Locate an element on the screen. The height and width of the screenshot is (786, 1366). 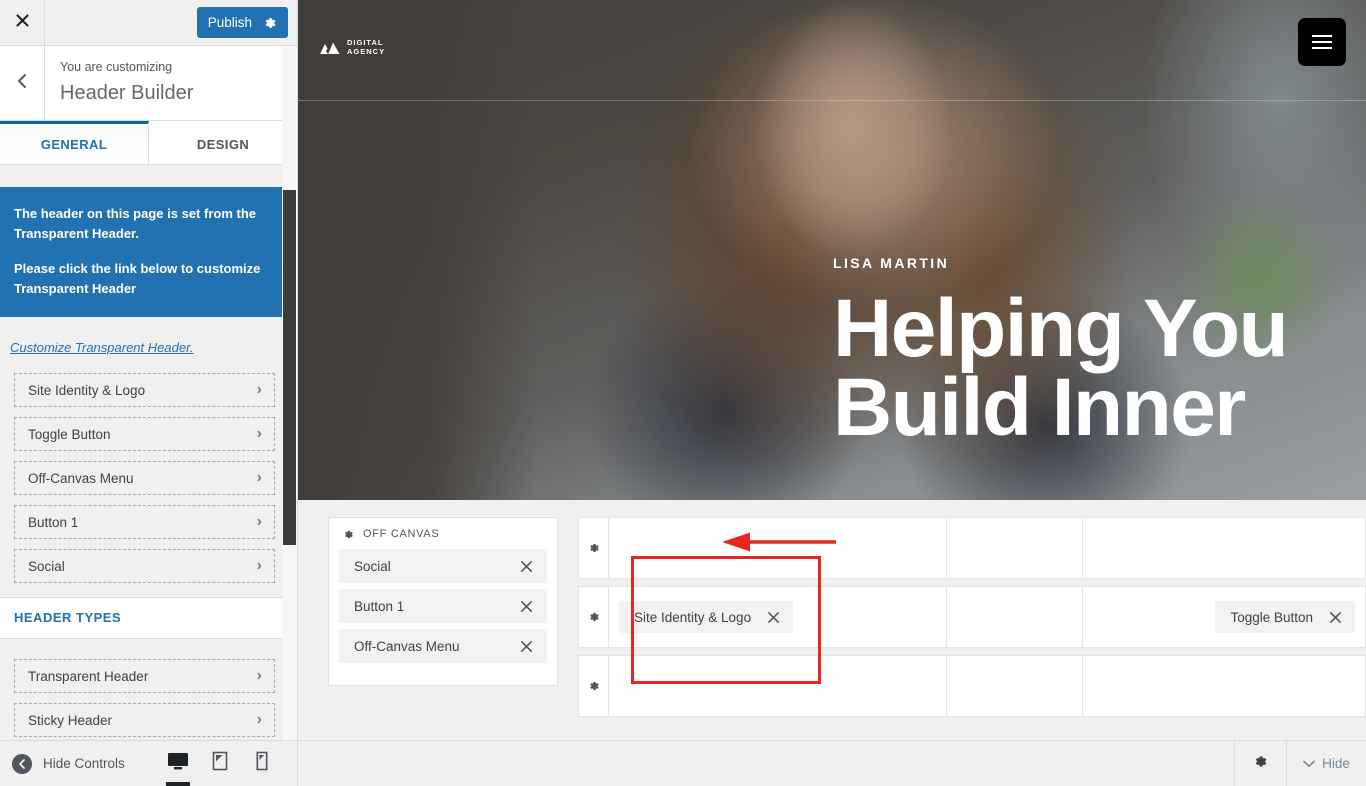
sidebar-footer: Hide Controls is located at coordinates (148, 763).